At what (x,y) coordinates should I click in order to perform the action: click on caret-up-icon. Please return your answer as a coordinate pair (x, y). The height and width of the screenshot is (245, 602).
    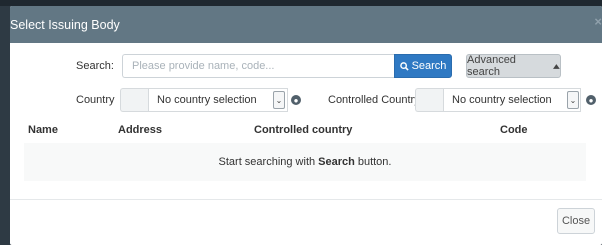
    Looking at the image, I should click on (556, 66).